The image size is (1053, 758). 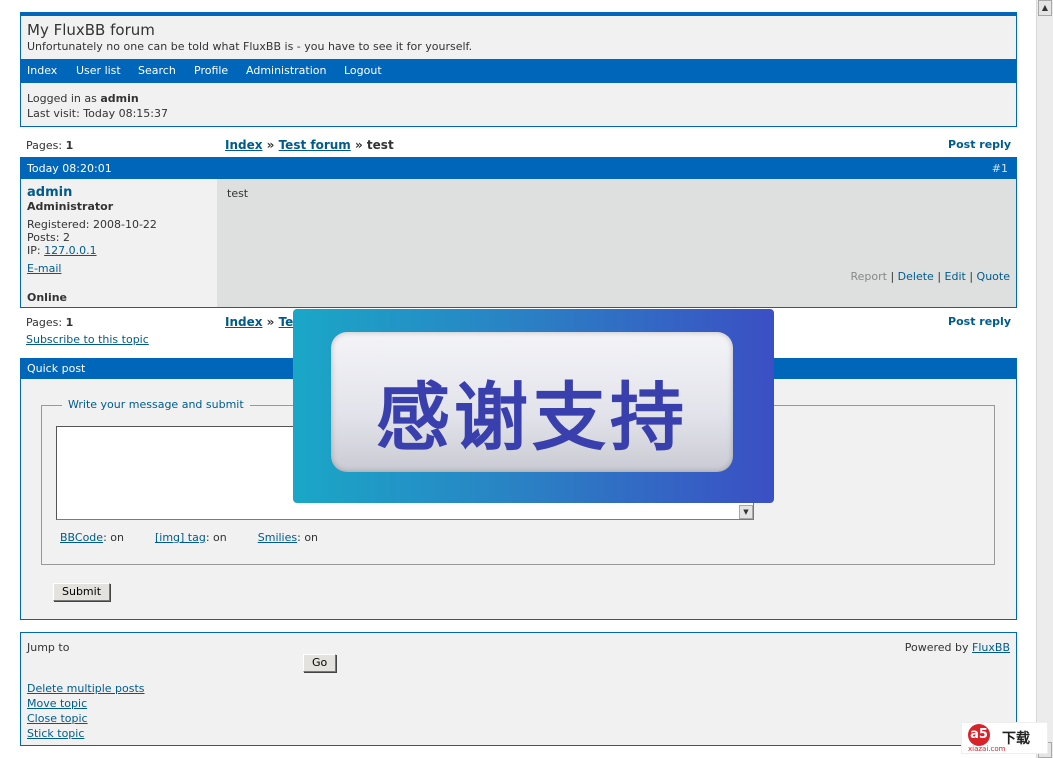 What do you see at coordinates (211, 70) in the screenshot?
I see `nav-profile: Profile` at bounding box center [211, 70].